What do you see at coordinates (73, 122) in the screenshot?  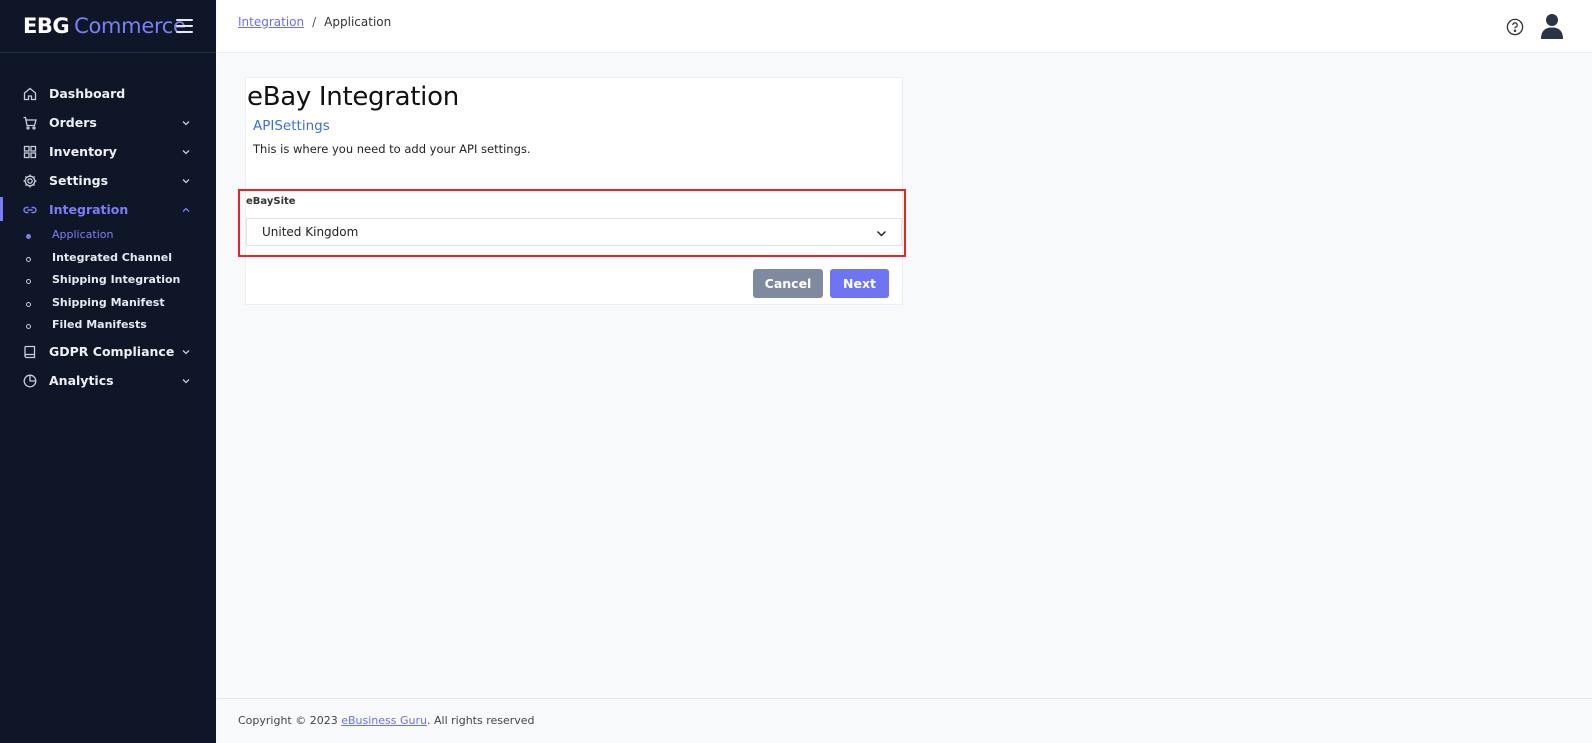 I see `sidebar-item-label: Orders` at bounding box center [73, 122].